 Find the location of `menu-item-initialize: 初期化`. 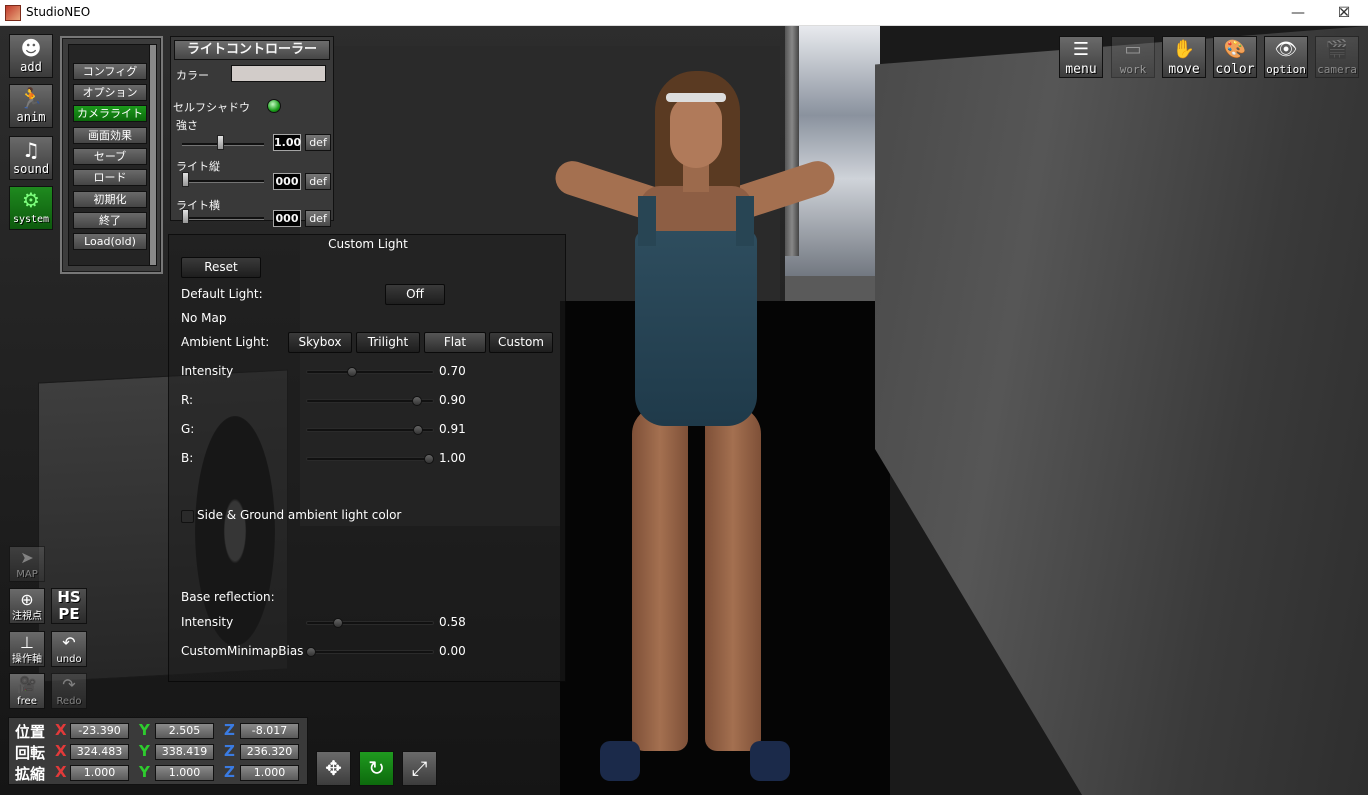

menu-item-initialize: 初期化 is located at coordinates (110, 199).